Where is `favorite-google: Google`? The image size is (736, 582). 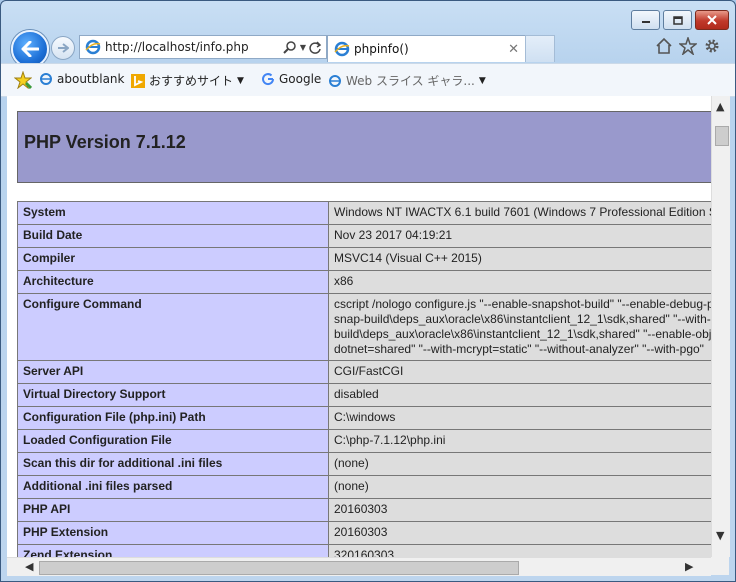
favorite-google: Google is located at coordinates (291, 79).